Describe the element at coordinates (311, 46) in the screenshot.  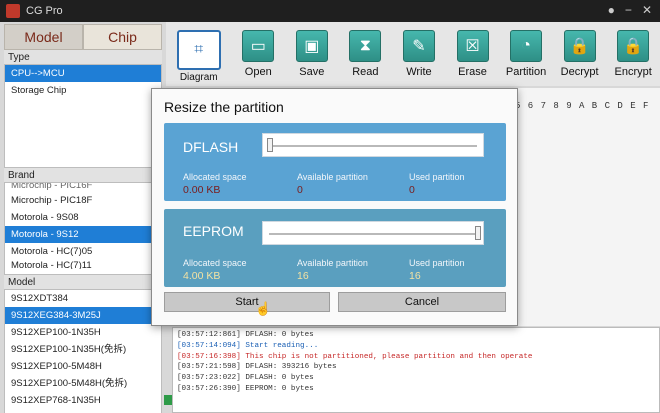
I see `save-icon: ▣` at that location.